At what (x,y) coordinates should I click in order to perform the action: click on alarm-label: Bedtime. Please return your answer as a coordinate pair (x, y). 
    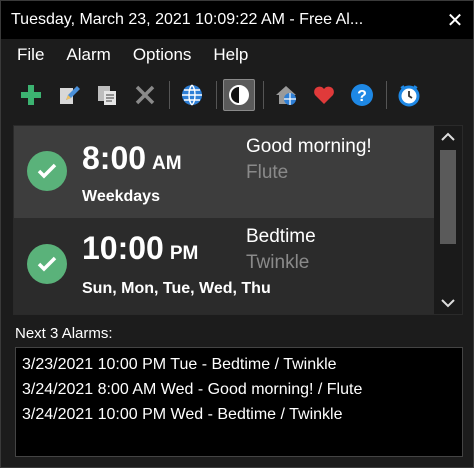
    Looking at the image, I should click on (281, 236).